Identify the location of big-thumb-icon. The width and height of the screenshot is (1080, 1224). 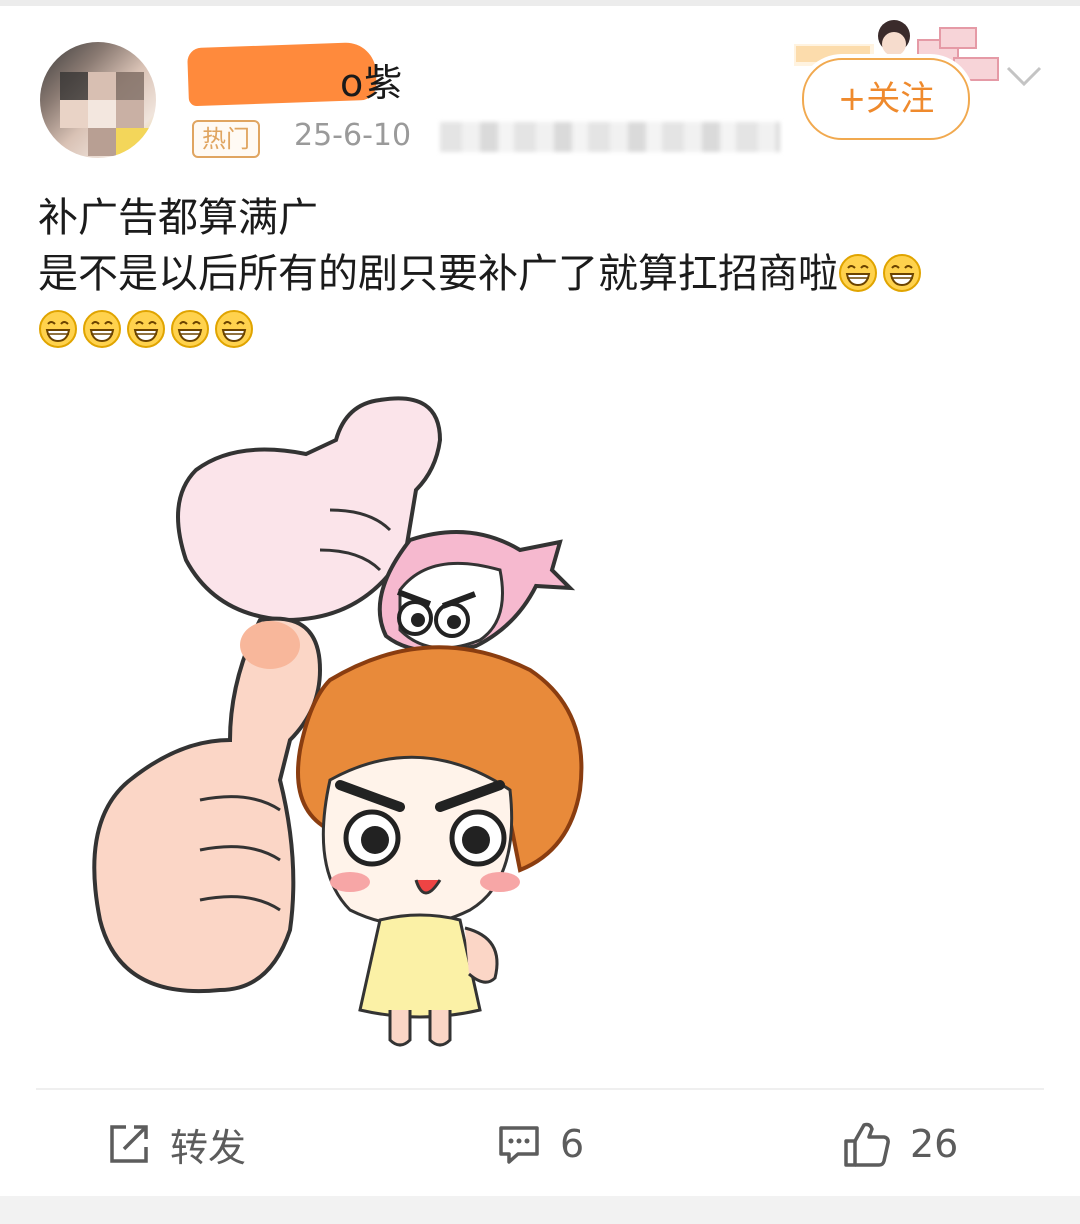
(207, 805).